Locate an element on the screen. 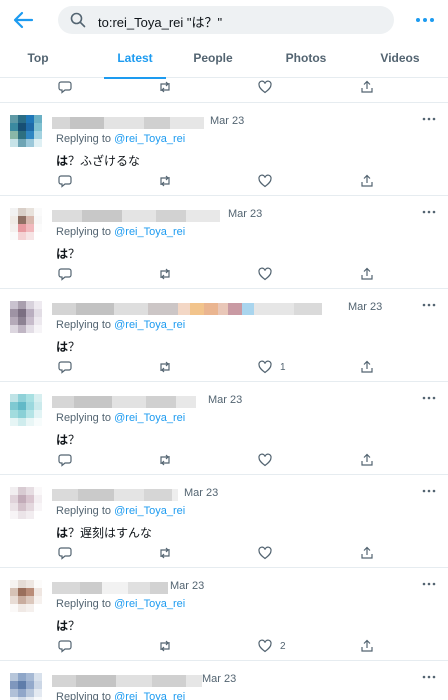 This screenshot has width=448, height=700. like-button: 1 is located at coordinates (272, 367).